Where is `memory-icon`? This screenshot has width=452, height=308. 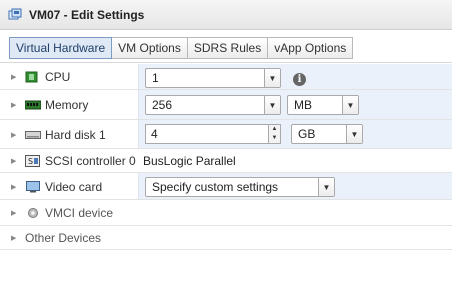
memory-icon is located at coordinates (33, 105).